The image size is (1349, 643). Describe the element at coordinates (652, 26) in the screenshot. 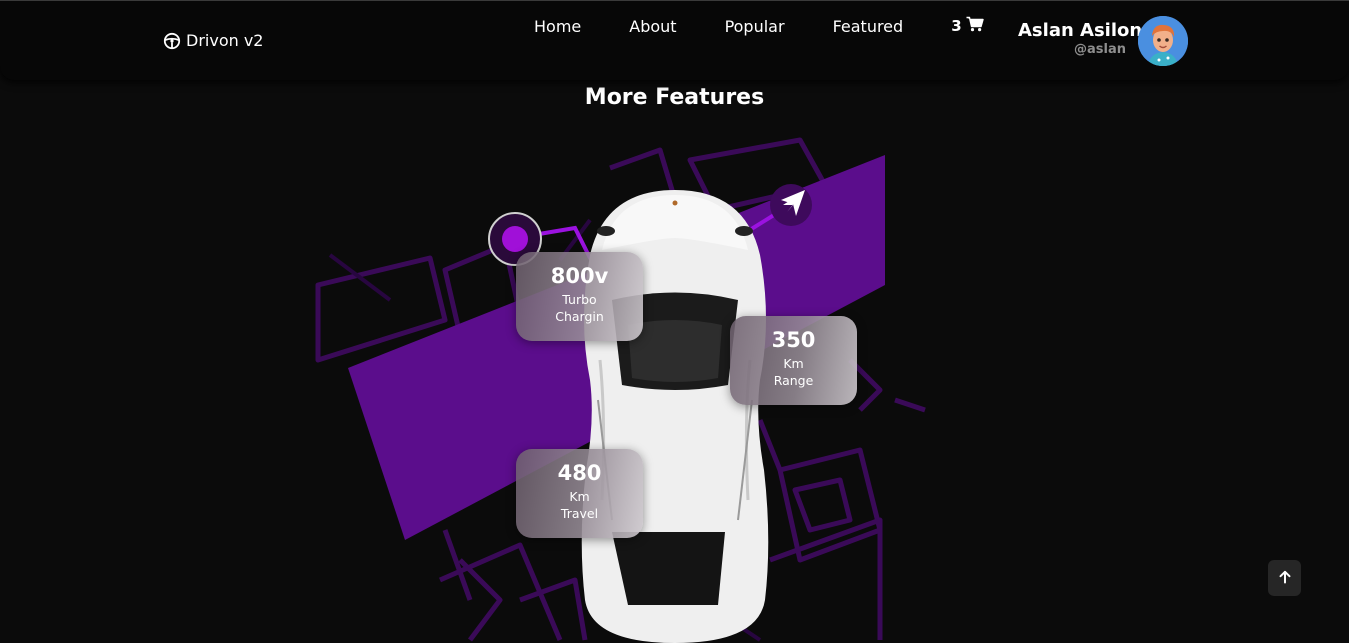

I see `nav-about: About` at that location.